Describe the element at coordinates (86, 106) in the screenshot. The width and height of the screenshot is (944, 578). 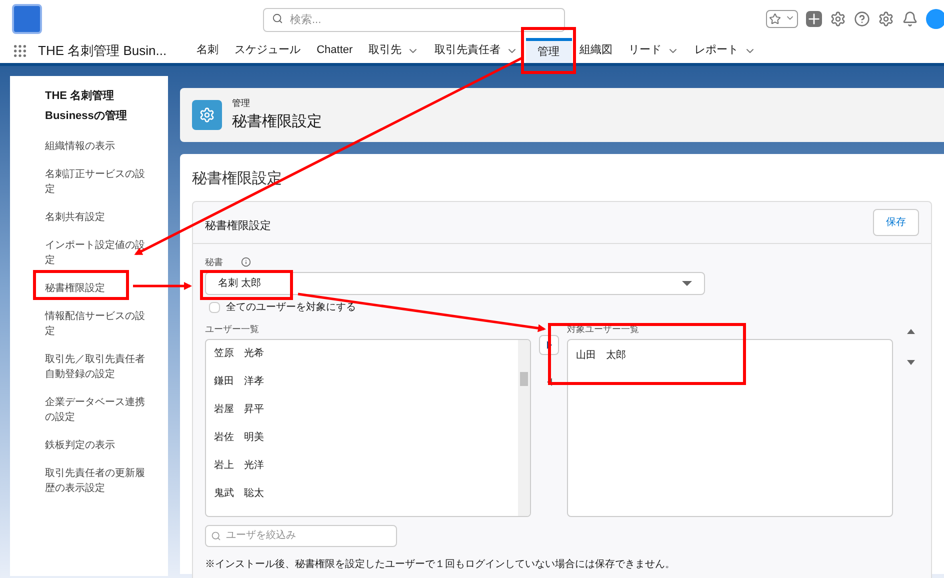
I see `sidebar-title: THE 名刺管理 Businessの管理` at that location.